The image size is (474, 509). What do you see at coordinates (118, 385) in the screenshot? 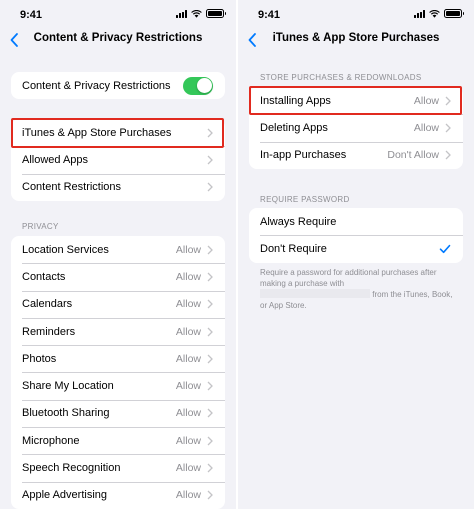
I see `privacy-item-share-my-location: Share My Location Allow` at bounding box center [118, 385].